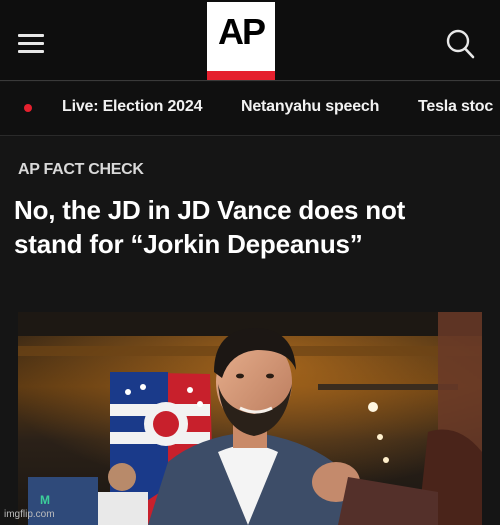 Image resolution: width=500 pixels, height=525 pixels. What do you see at coordinates (310, 107) in the screenshot?
I see `nav-item-netanyahu: Netanyahu speech` at bounding box center [310, 107].